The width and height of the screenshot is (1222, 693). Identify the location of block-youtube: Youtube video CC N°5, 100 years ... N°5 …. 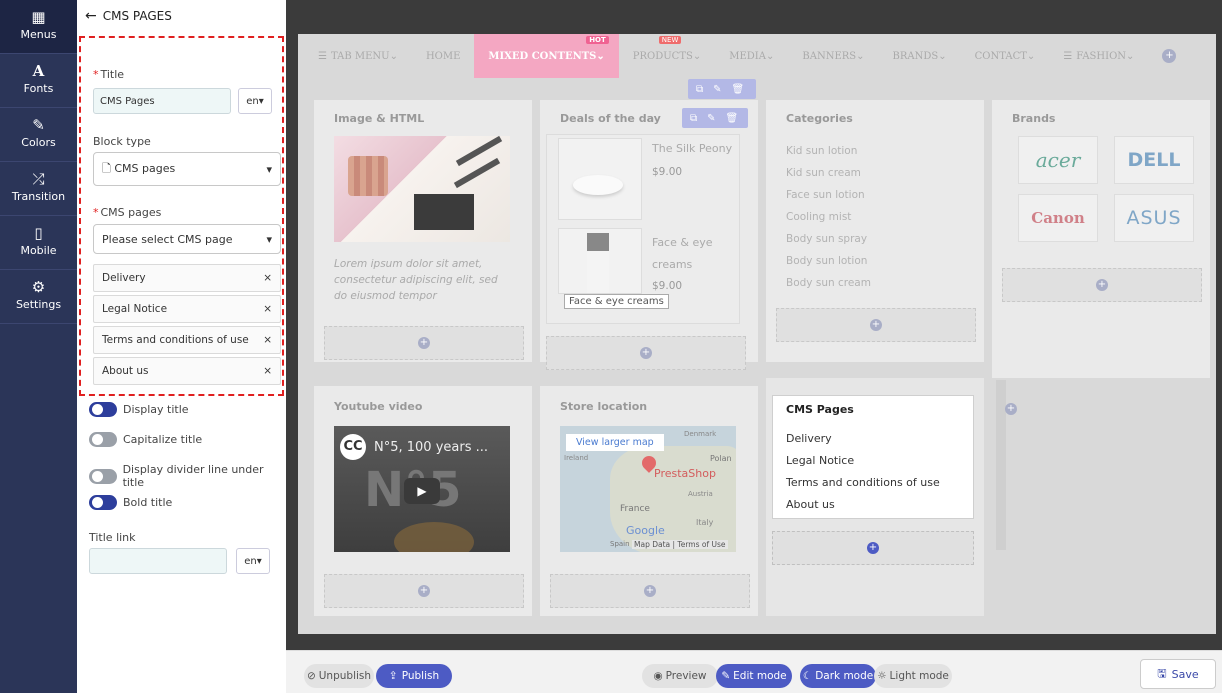
(423, 501).